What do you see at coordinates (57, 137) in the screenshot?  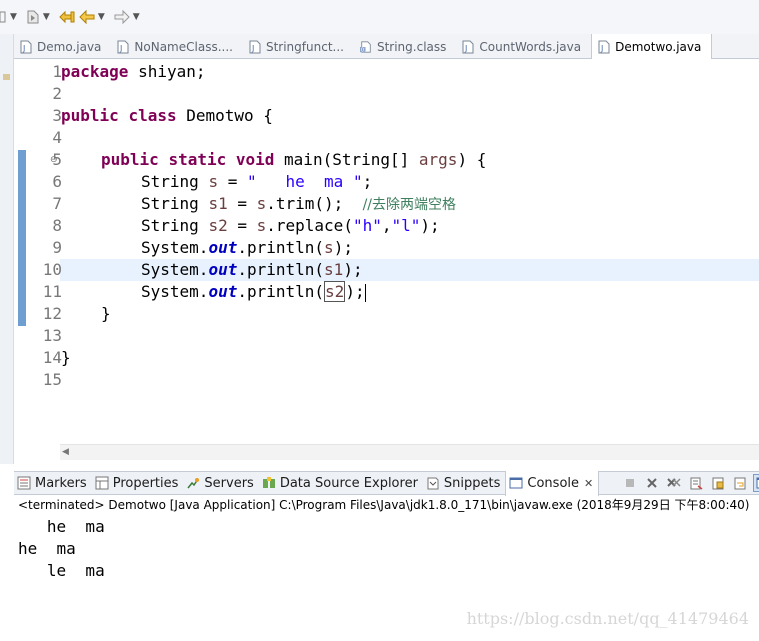 I see `line-number: 4` at bounding box center [57, 137].